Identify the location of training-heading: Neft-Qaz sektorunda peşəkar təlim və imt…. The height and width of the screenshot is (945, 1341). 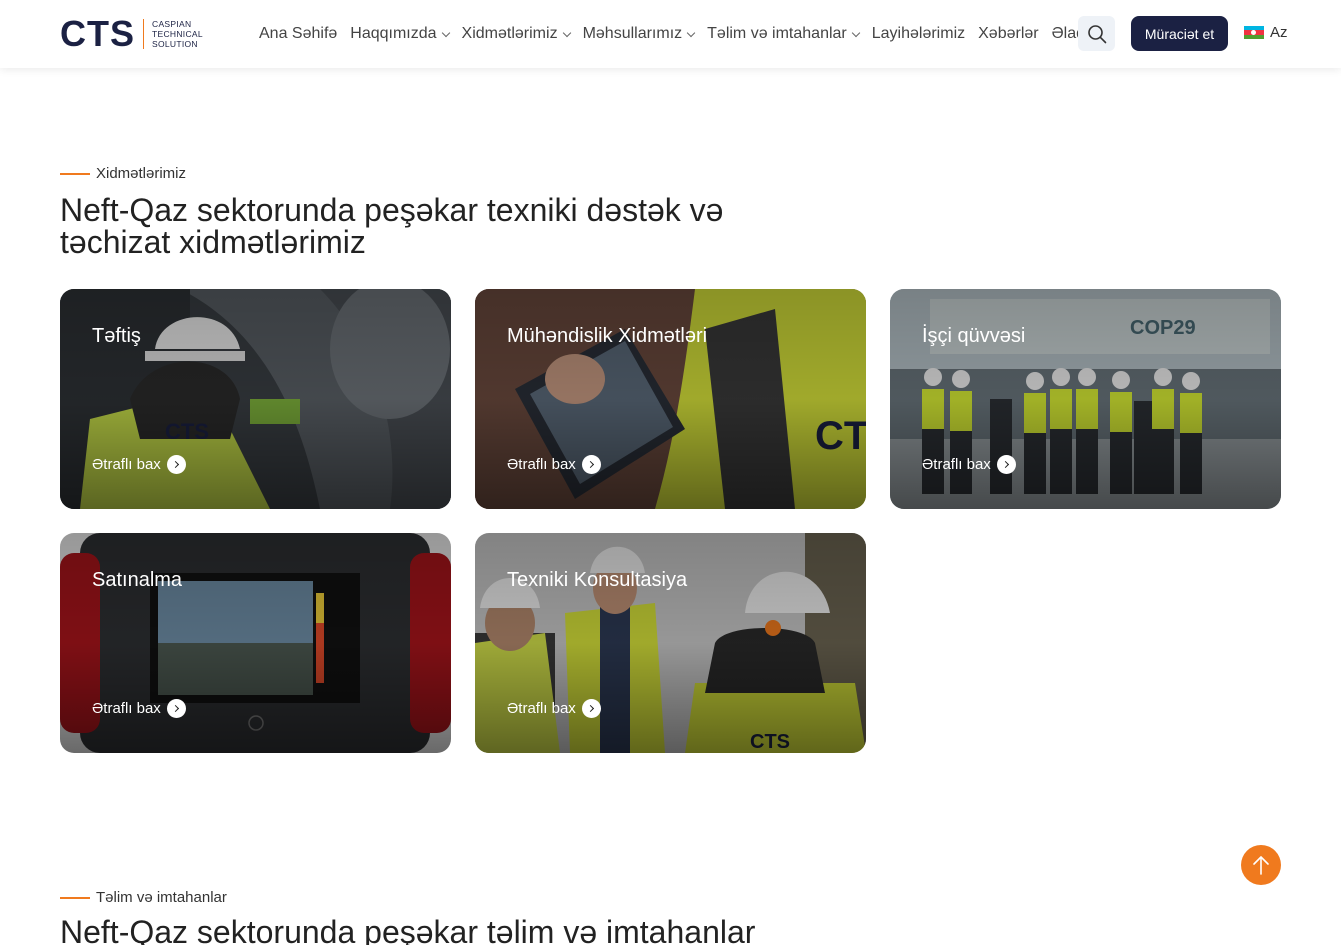
(408, 929).